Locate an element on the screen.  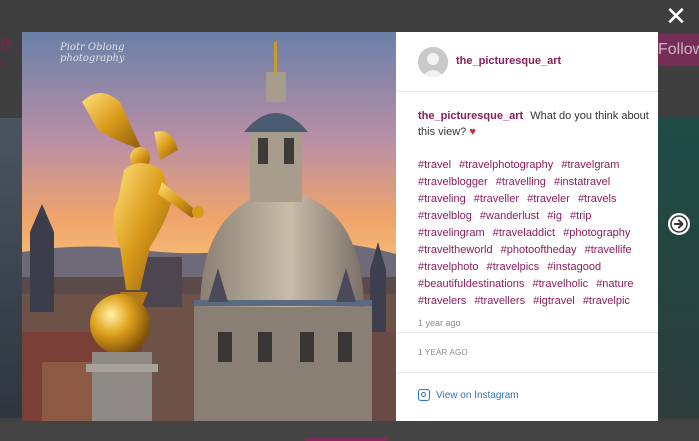
background-load-more-button is located at coordinates (346, 439).